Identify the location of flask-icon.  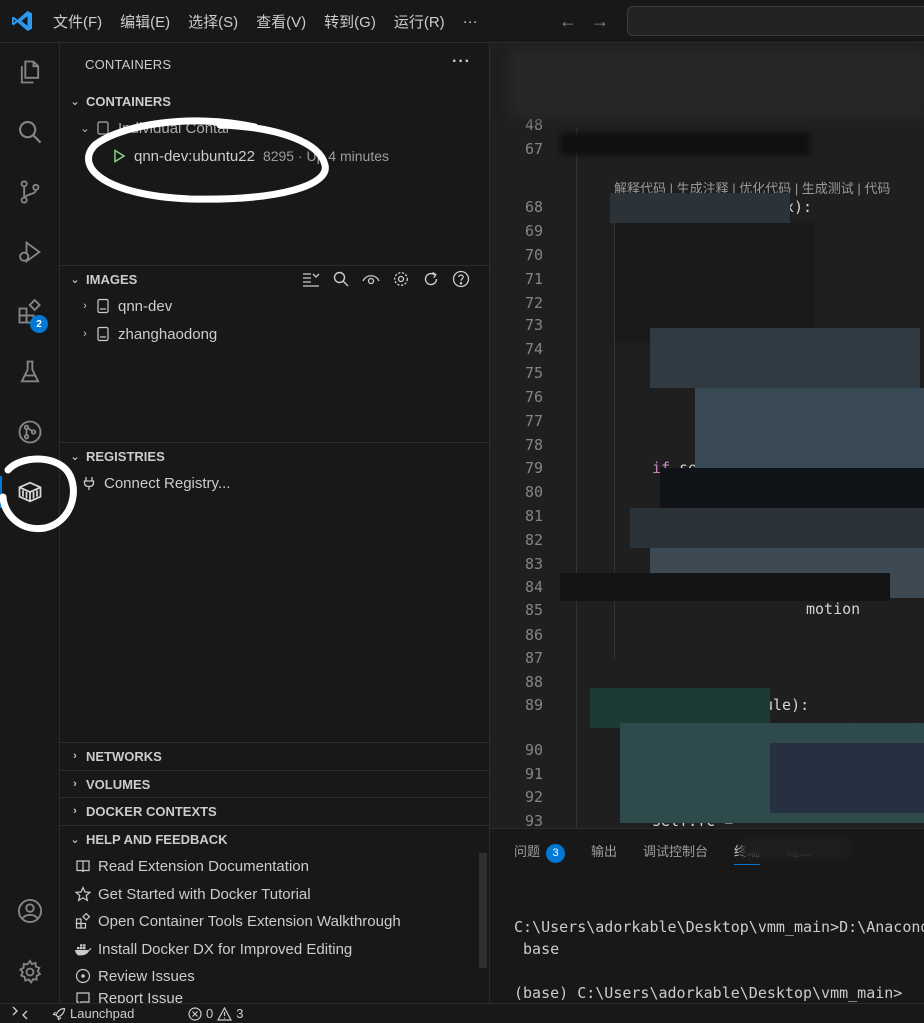
(29, 371).